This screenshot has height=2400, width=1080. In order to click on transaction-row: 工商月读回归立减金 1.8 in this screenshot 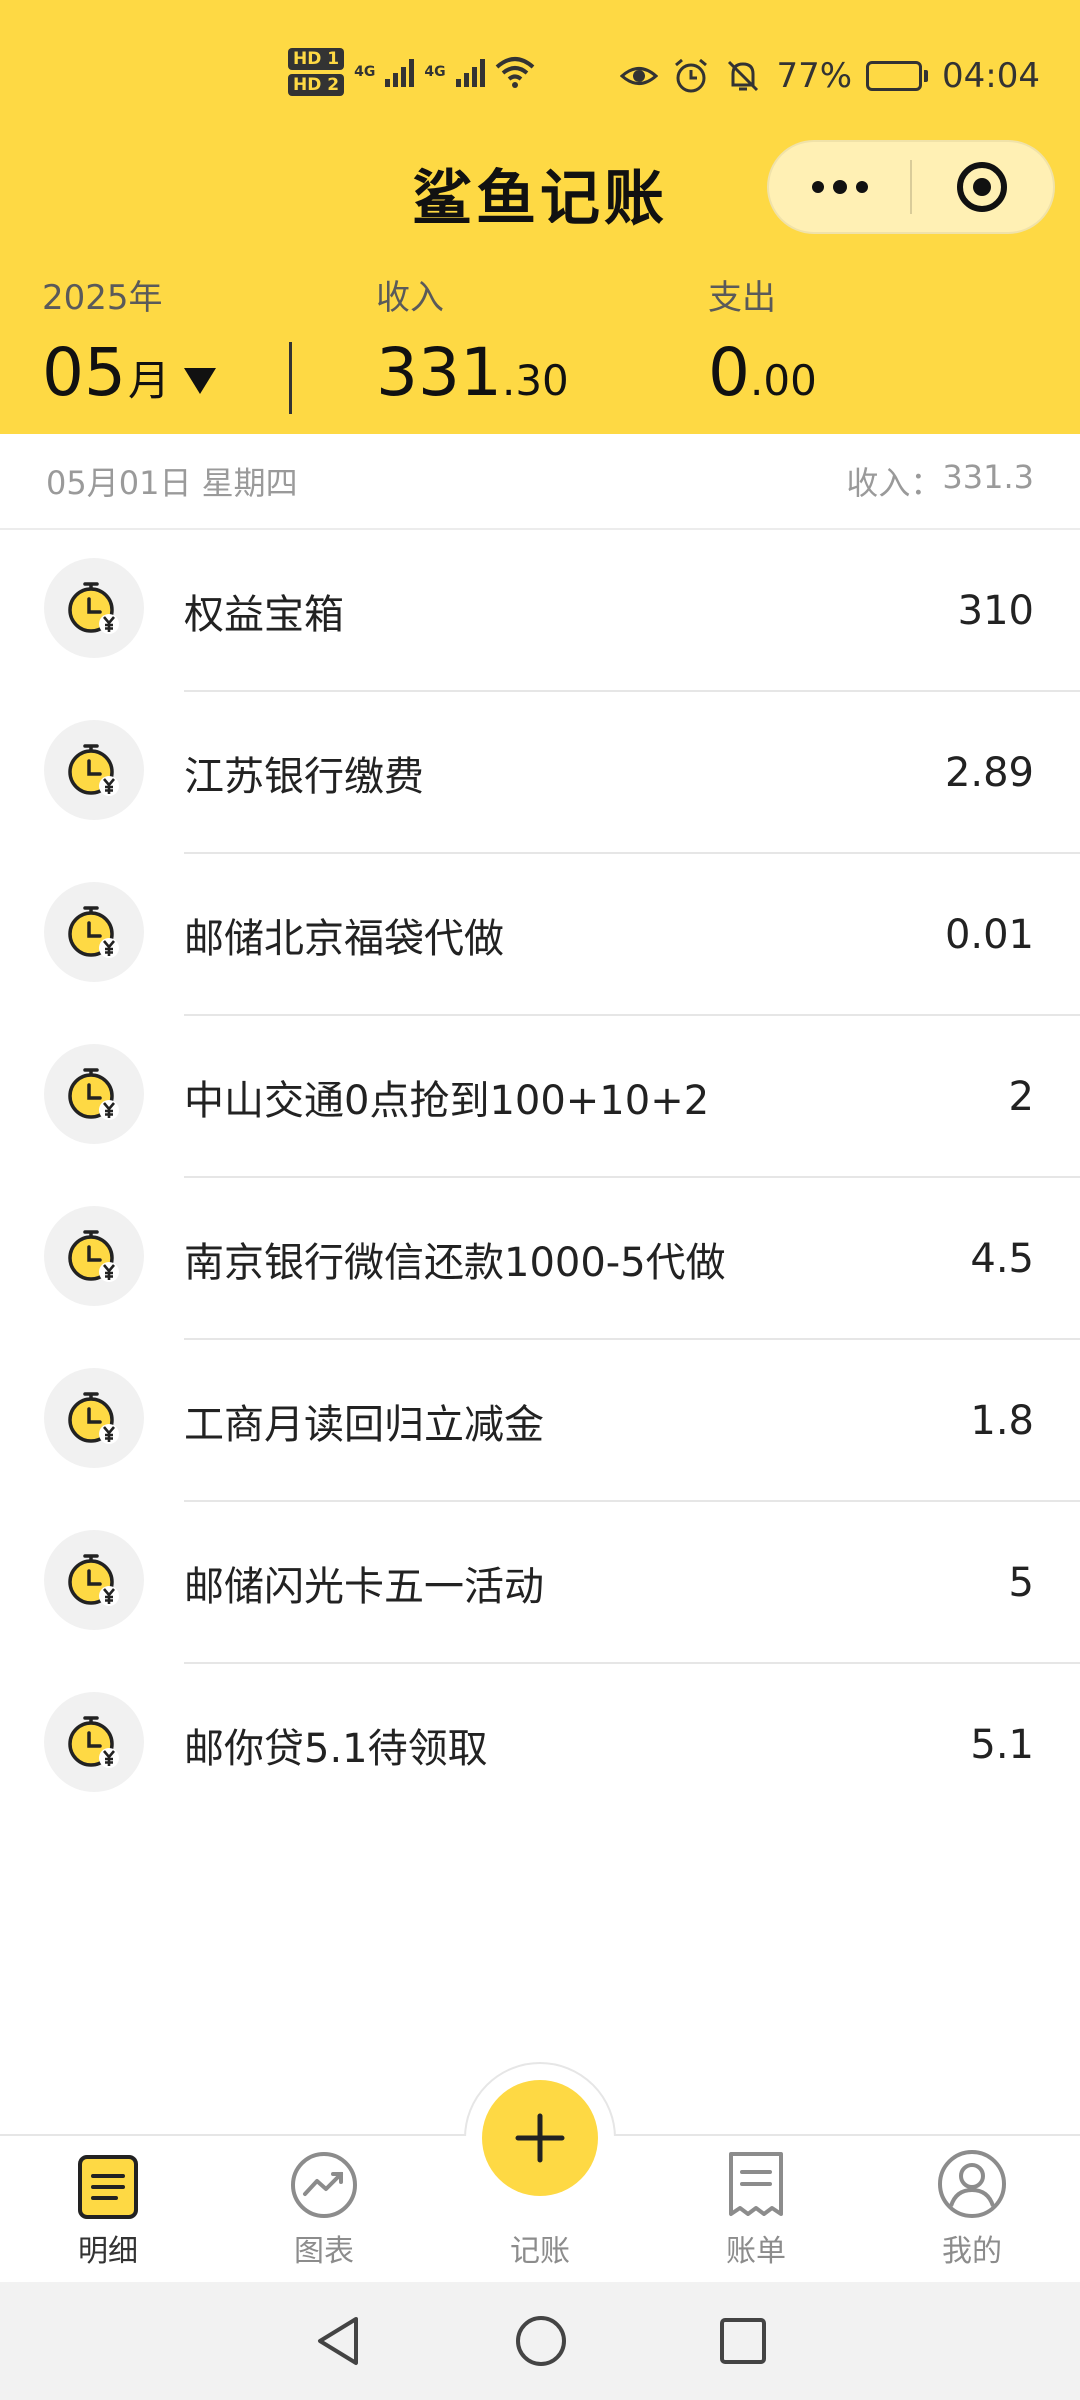, I will do `click(540, 1421)`.